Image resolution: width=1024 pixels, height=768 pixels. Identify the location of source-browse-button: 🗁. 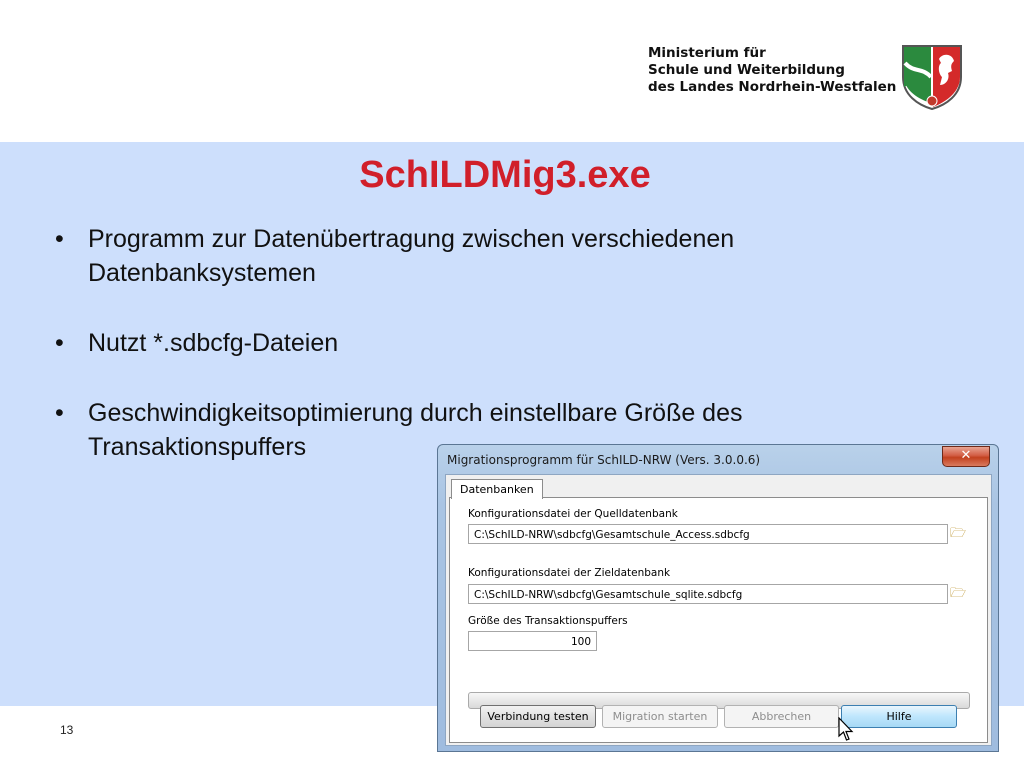
(958, 534).